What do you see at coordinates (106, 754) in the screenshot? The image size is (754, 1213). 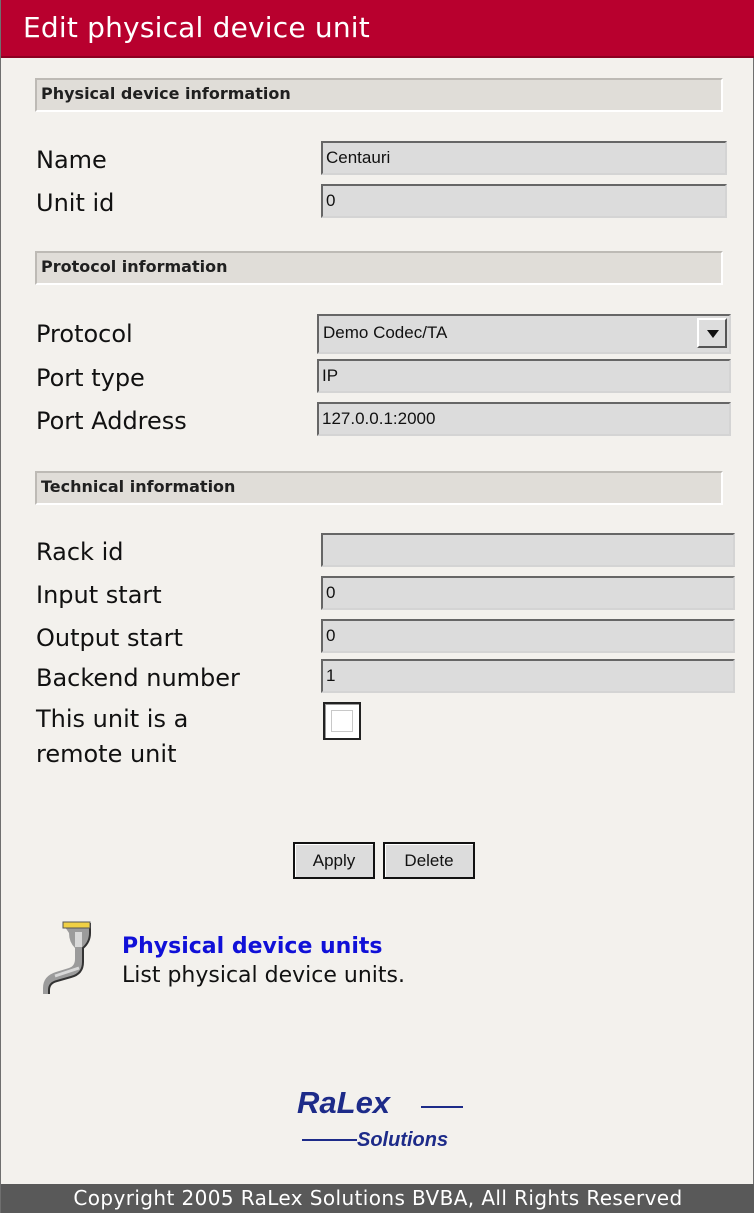 I see `remote-unit-label-line-2: remote unit` at bounding box center [106, 754].